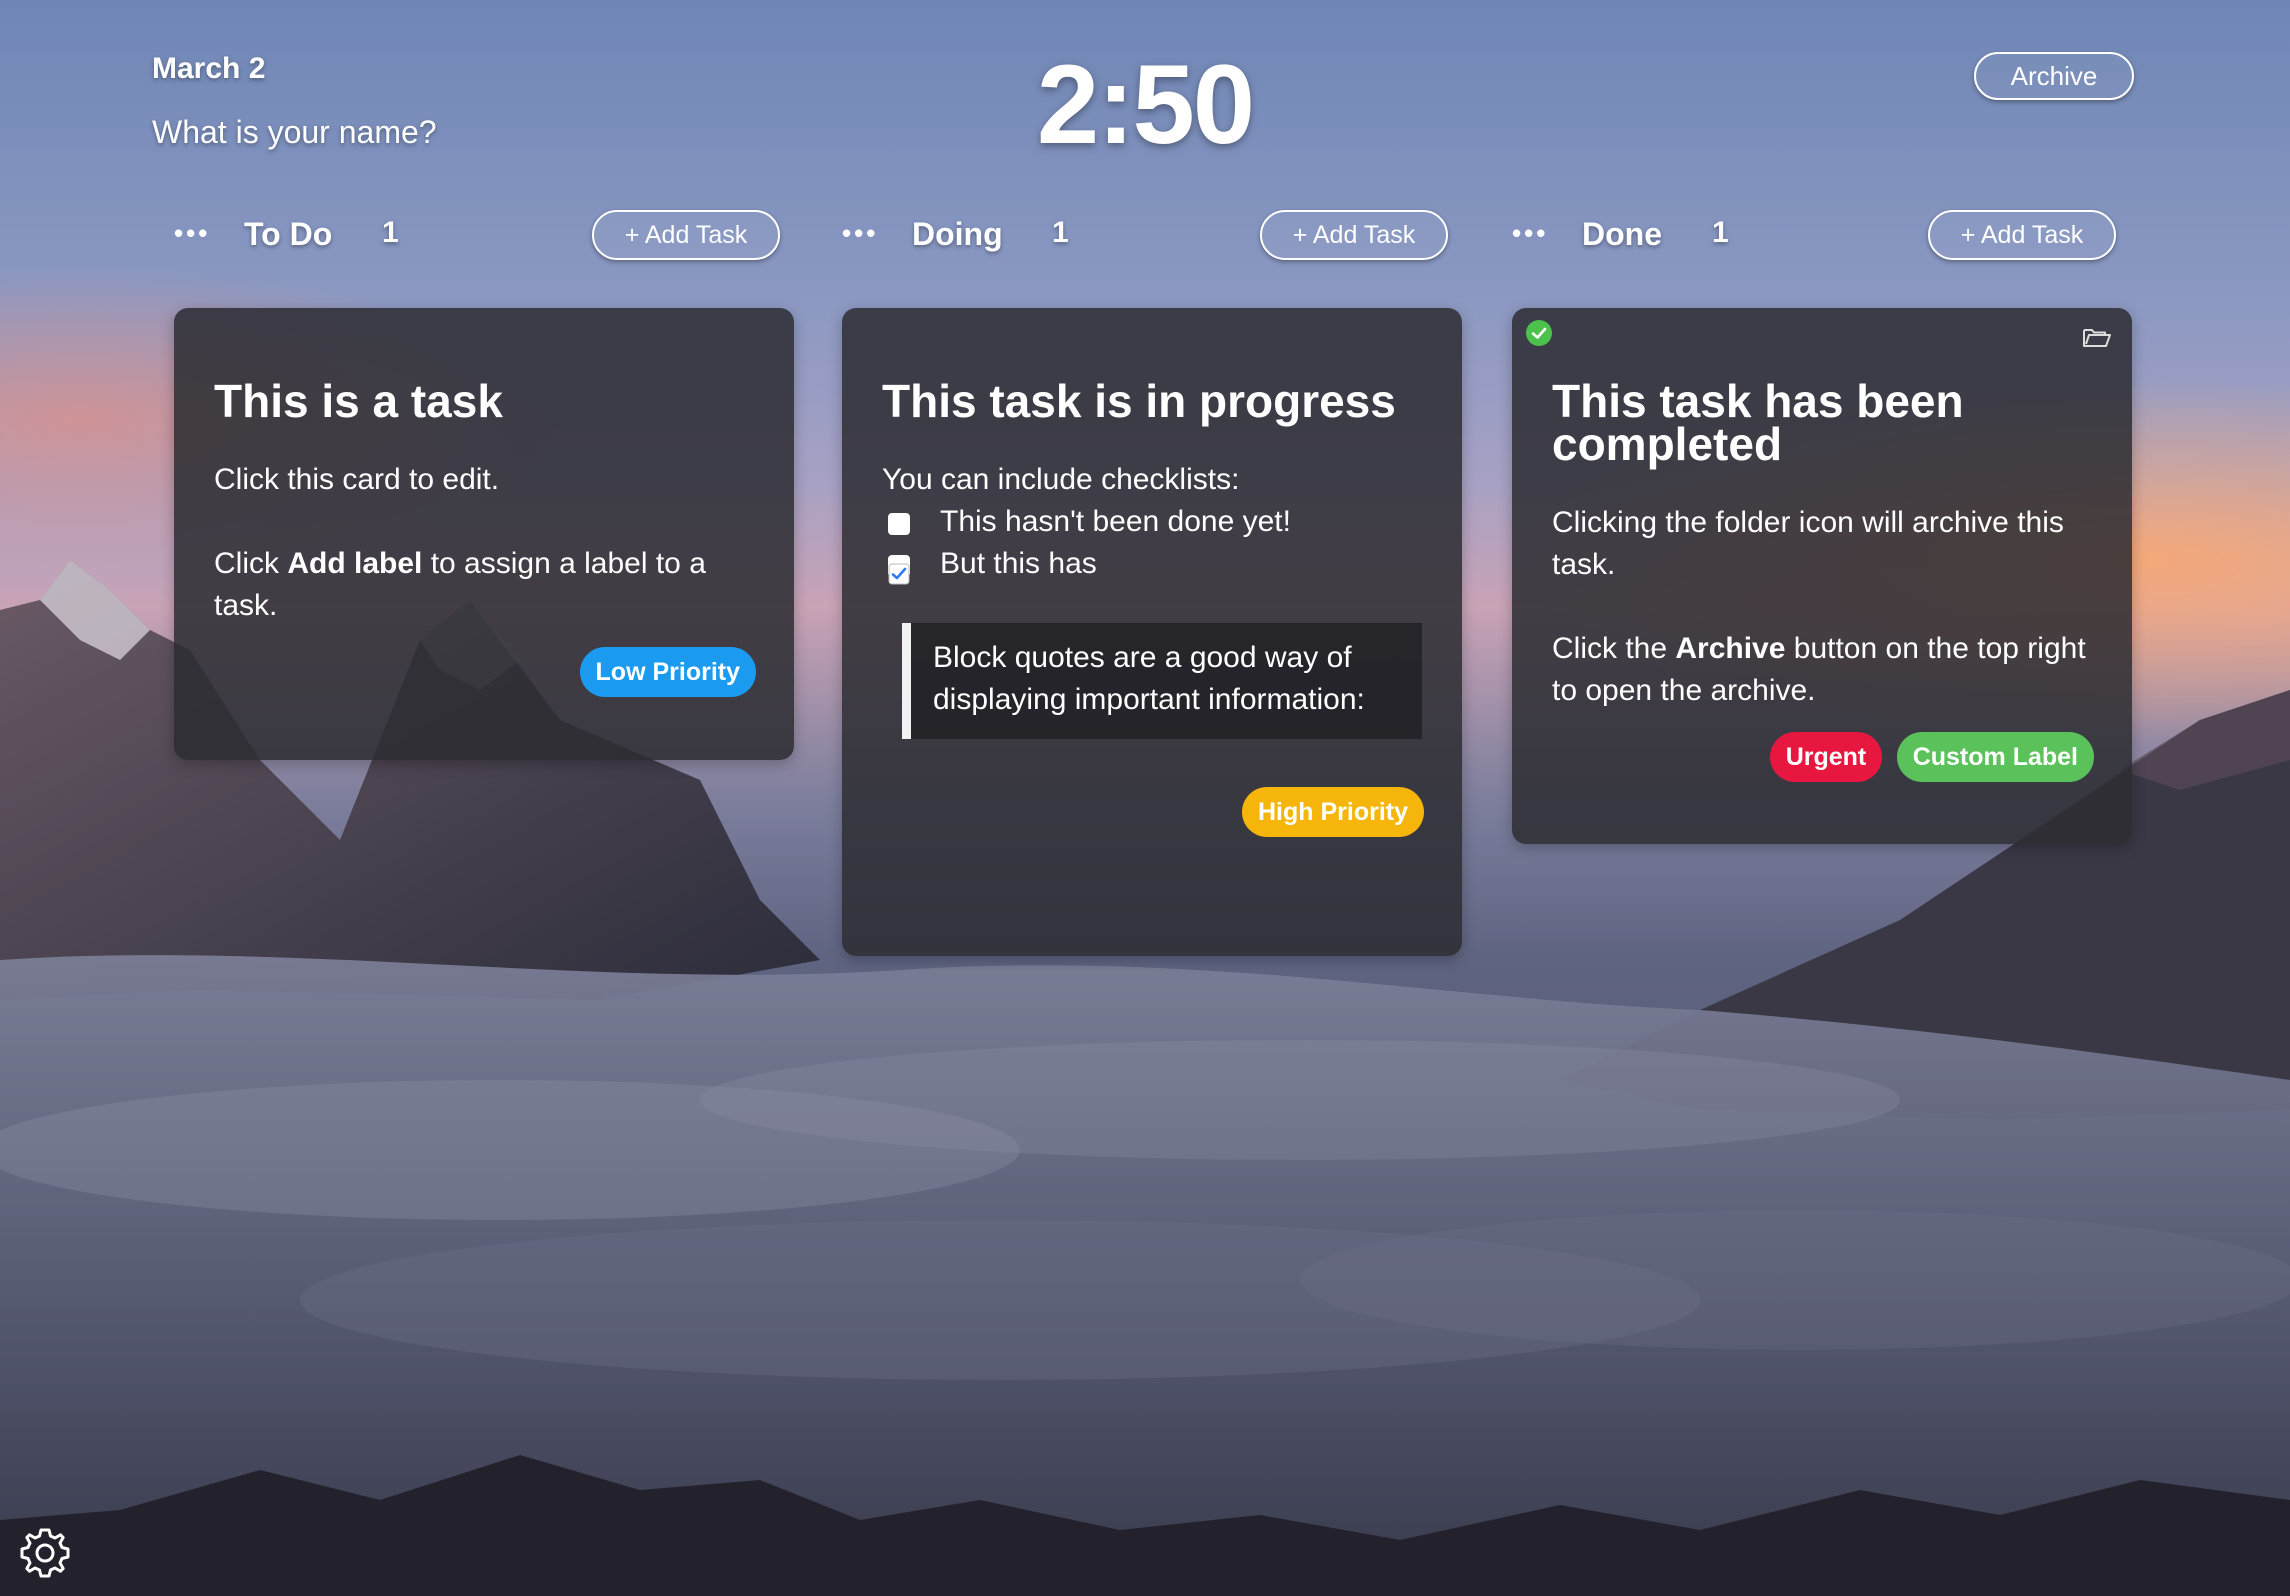  What do you see at coordinates (355, 563) in the screenshot?
I see `bold-text: Add label` at bounding box center [355, 563].